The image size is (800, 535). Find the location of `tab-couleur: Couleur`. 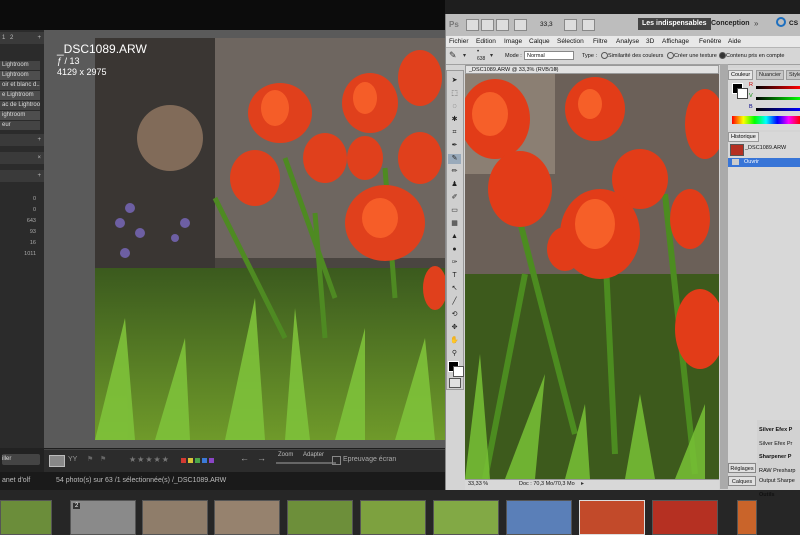

tab-couleur: Couleur is located at coordinates (741, 75).